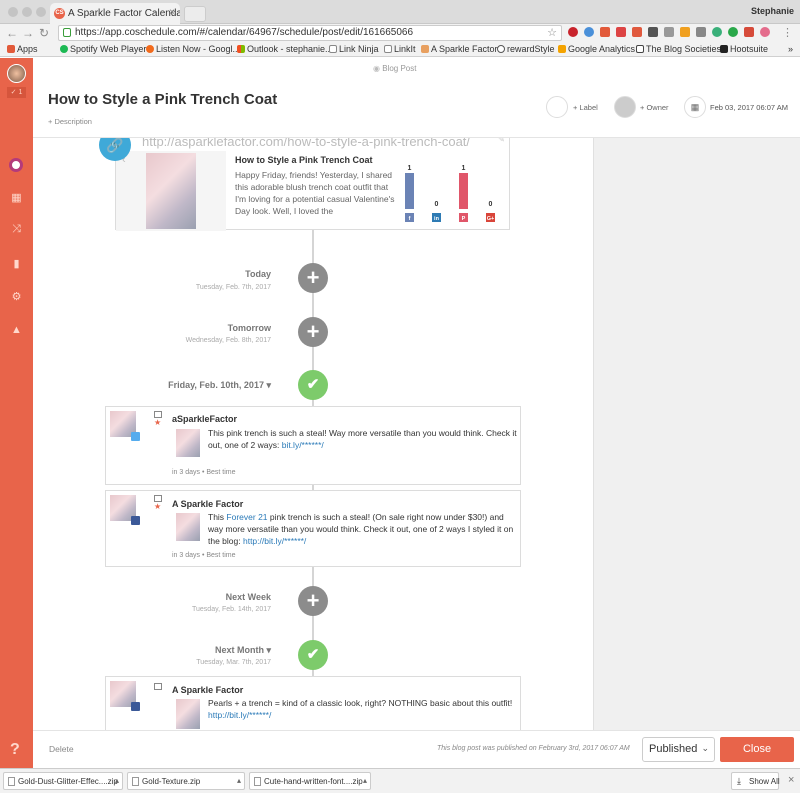 The height and width of the screenshot is (793, 800). What do you see at coordinates (450, 193) in the screenshot?
I see `share-counts-chart: 1 f 0 in 1 P 0 G+` at bounding box center [450, 193].